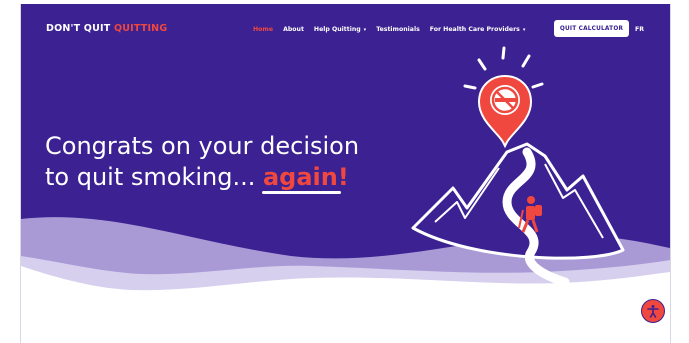  Describe the element at coordinates (202, 146) in the screenshot. I see `hero-headline-line1: Congrats on your decision` at that location.